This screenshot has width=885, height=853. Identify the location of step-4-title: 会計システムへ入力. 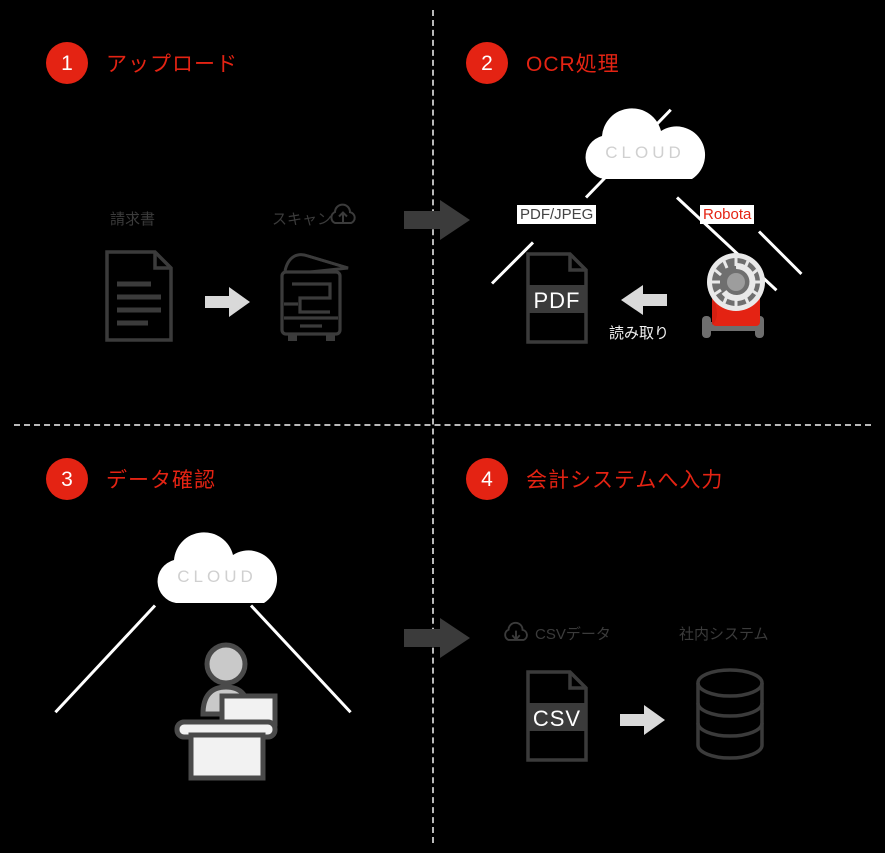
(625, 480).